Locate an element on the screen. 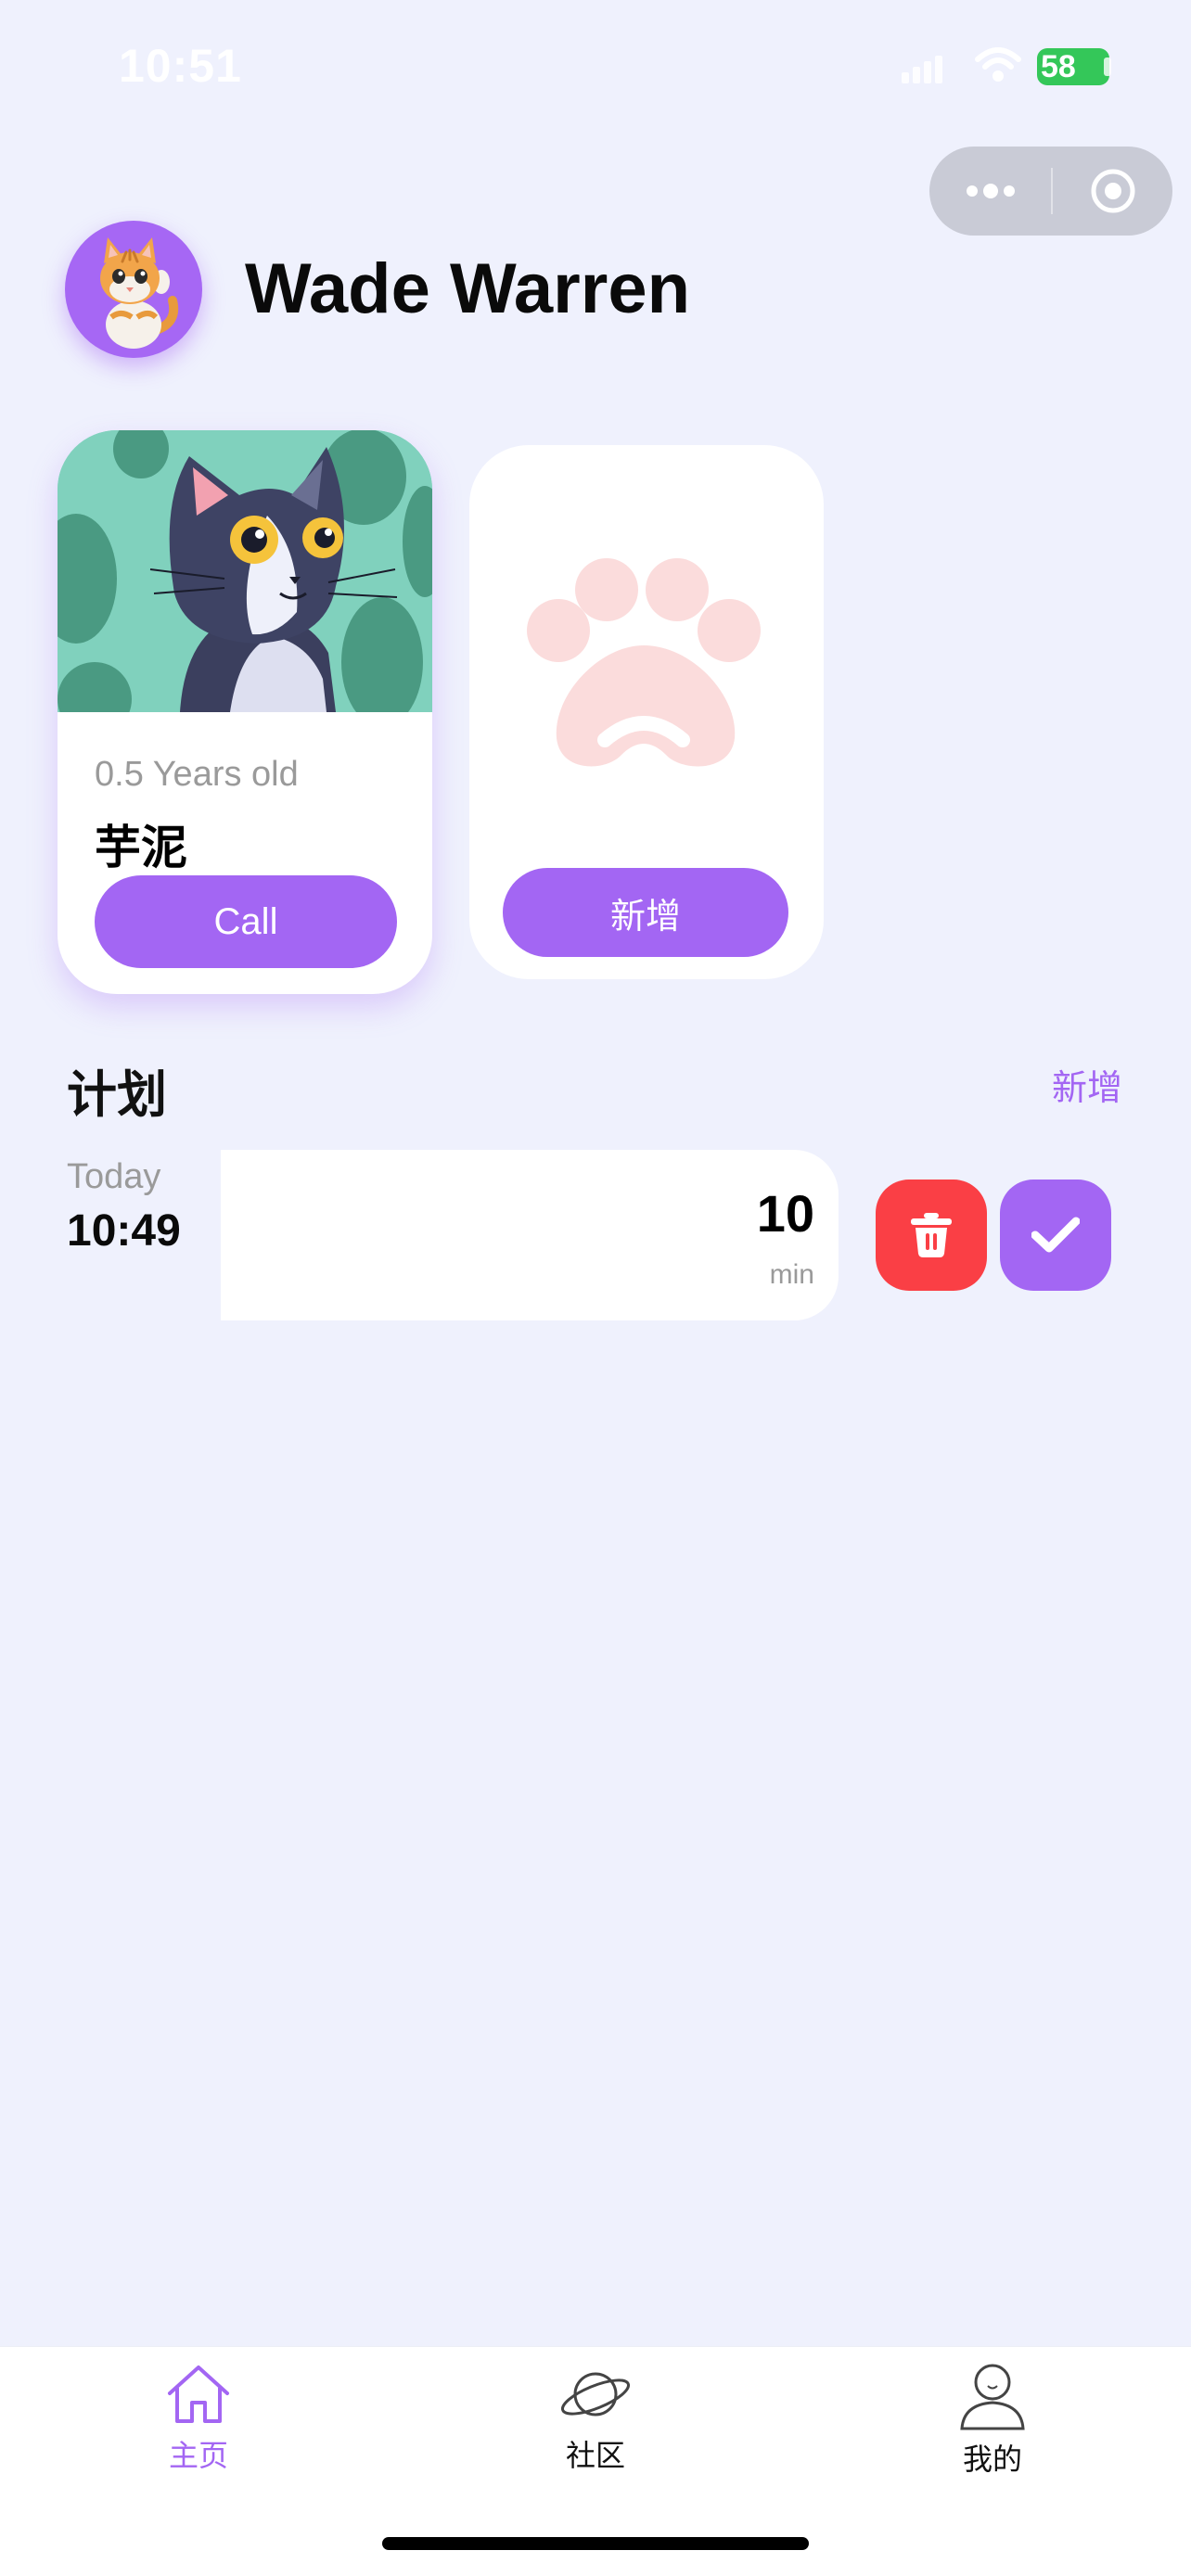 The width and height of the screenshot is (1191, 2576). tab-mine-label: 我的 is located at coordinates (992, 2459).